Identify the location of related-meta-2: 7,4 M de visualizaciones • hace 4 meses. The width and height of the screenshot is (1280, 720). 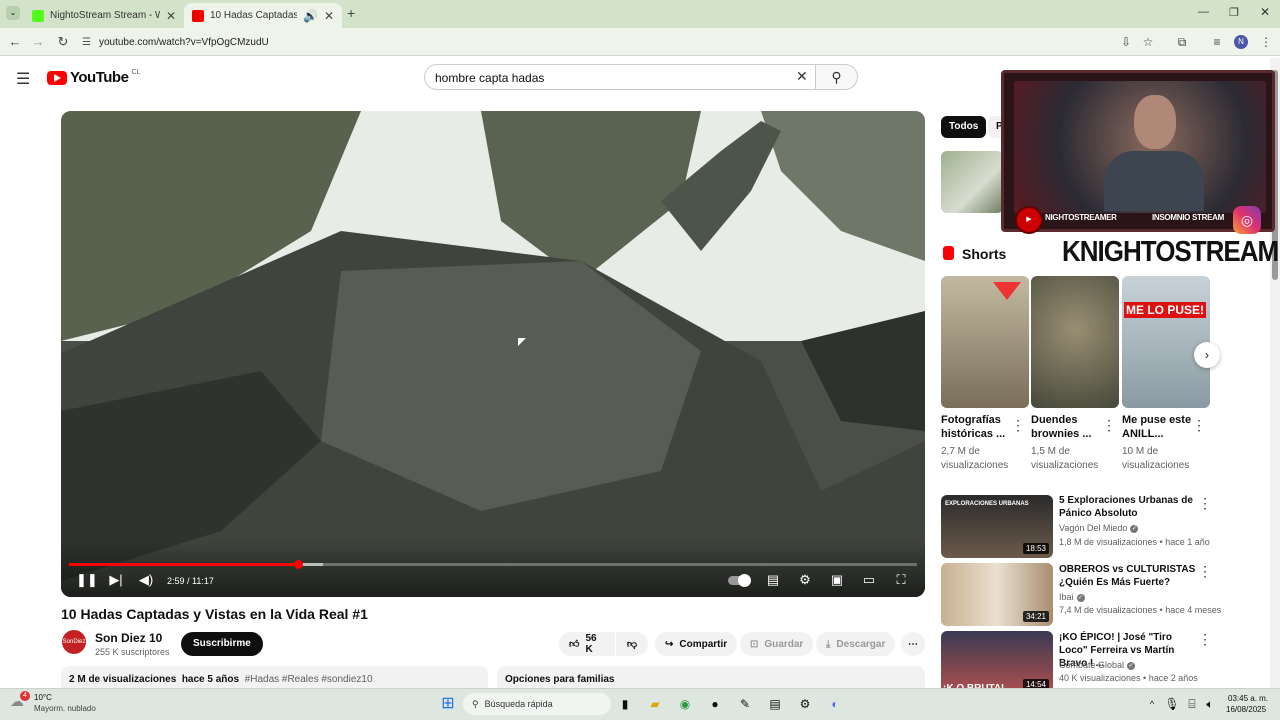
(1140, 610).